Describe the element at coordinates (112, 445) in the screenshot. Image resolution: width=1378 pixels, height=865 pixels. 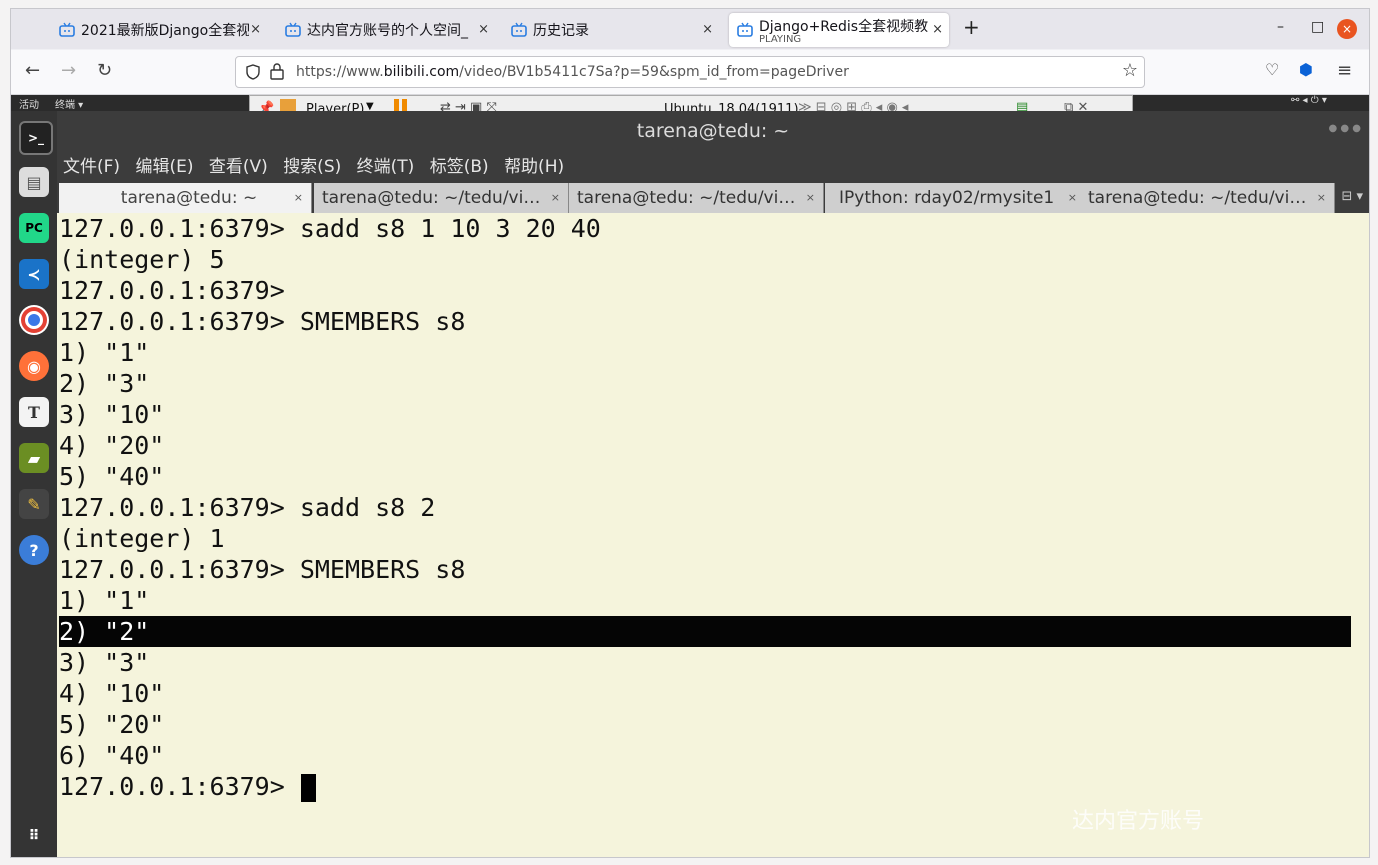
I see `terminal-line: 4) "20"` at that location.